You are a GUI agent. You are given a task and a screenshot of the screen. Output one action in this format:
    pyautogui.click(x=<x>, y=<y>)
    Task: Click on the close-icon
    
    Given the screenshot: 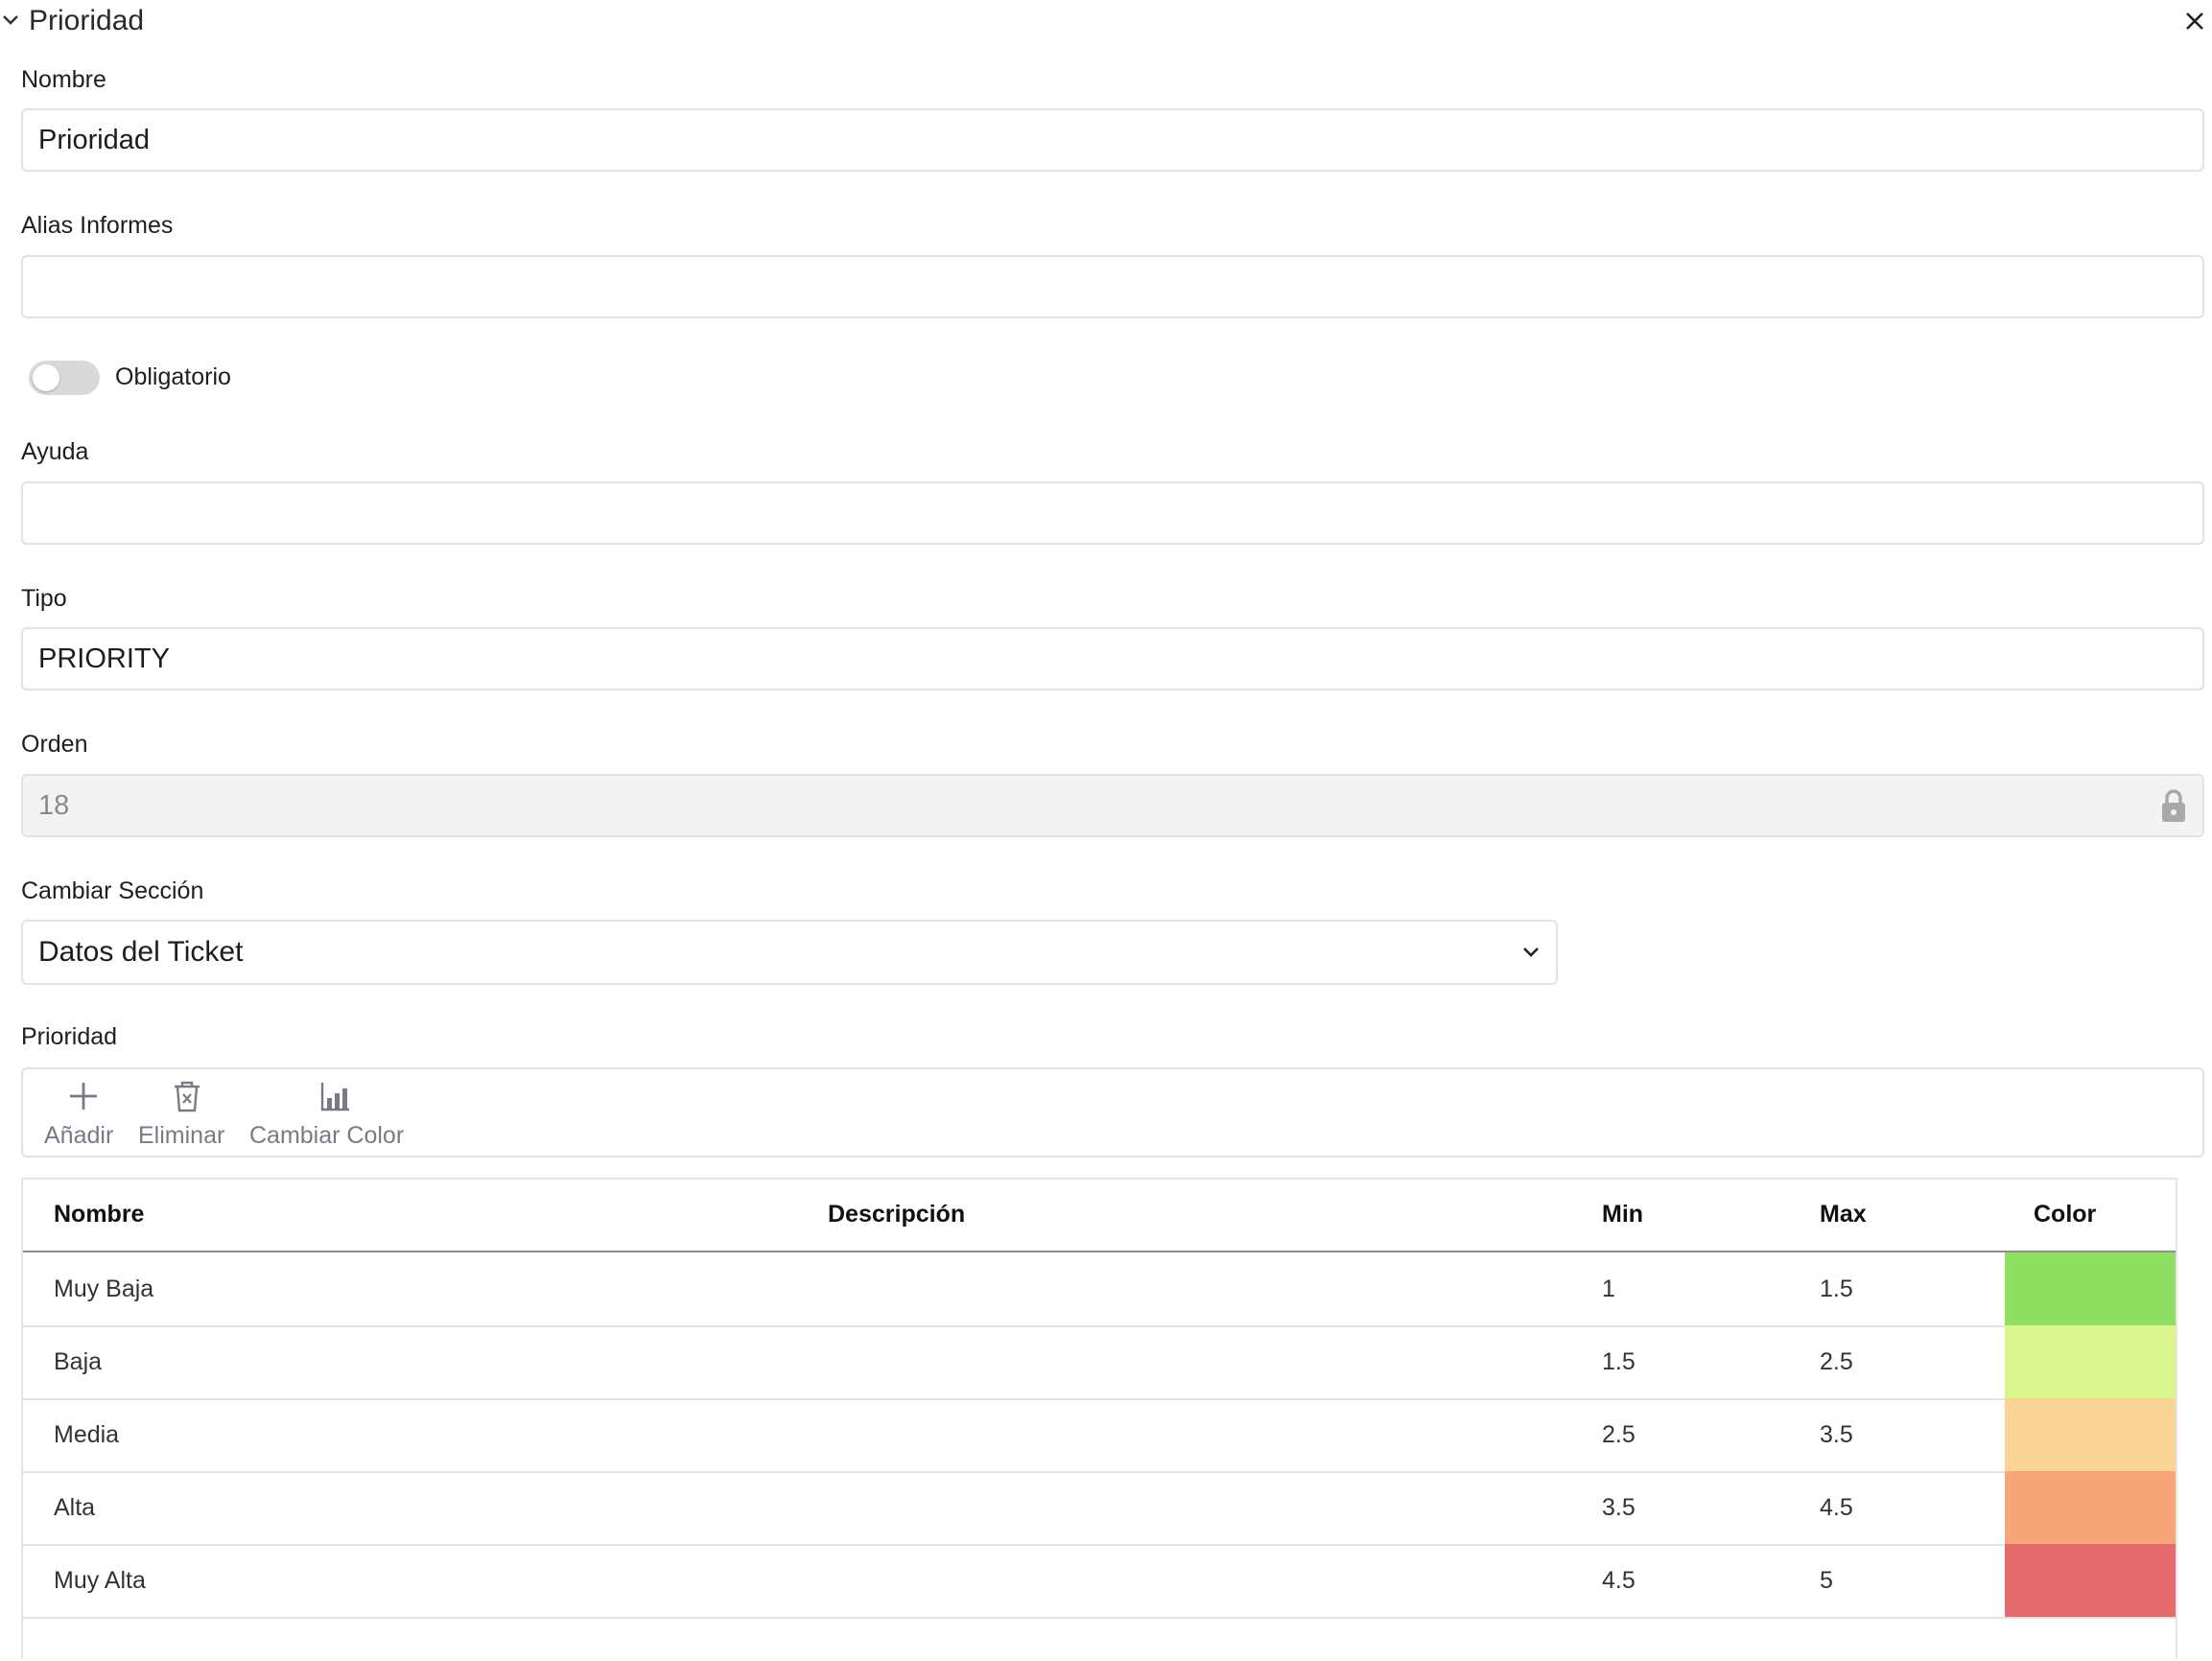 What is the action you would take?
    pyautogui.click(x=2194, y=21)
    